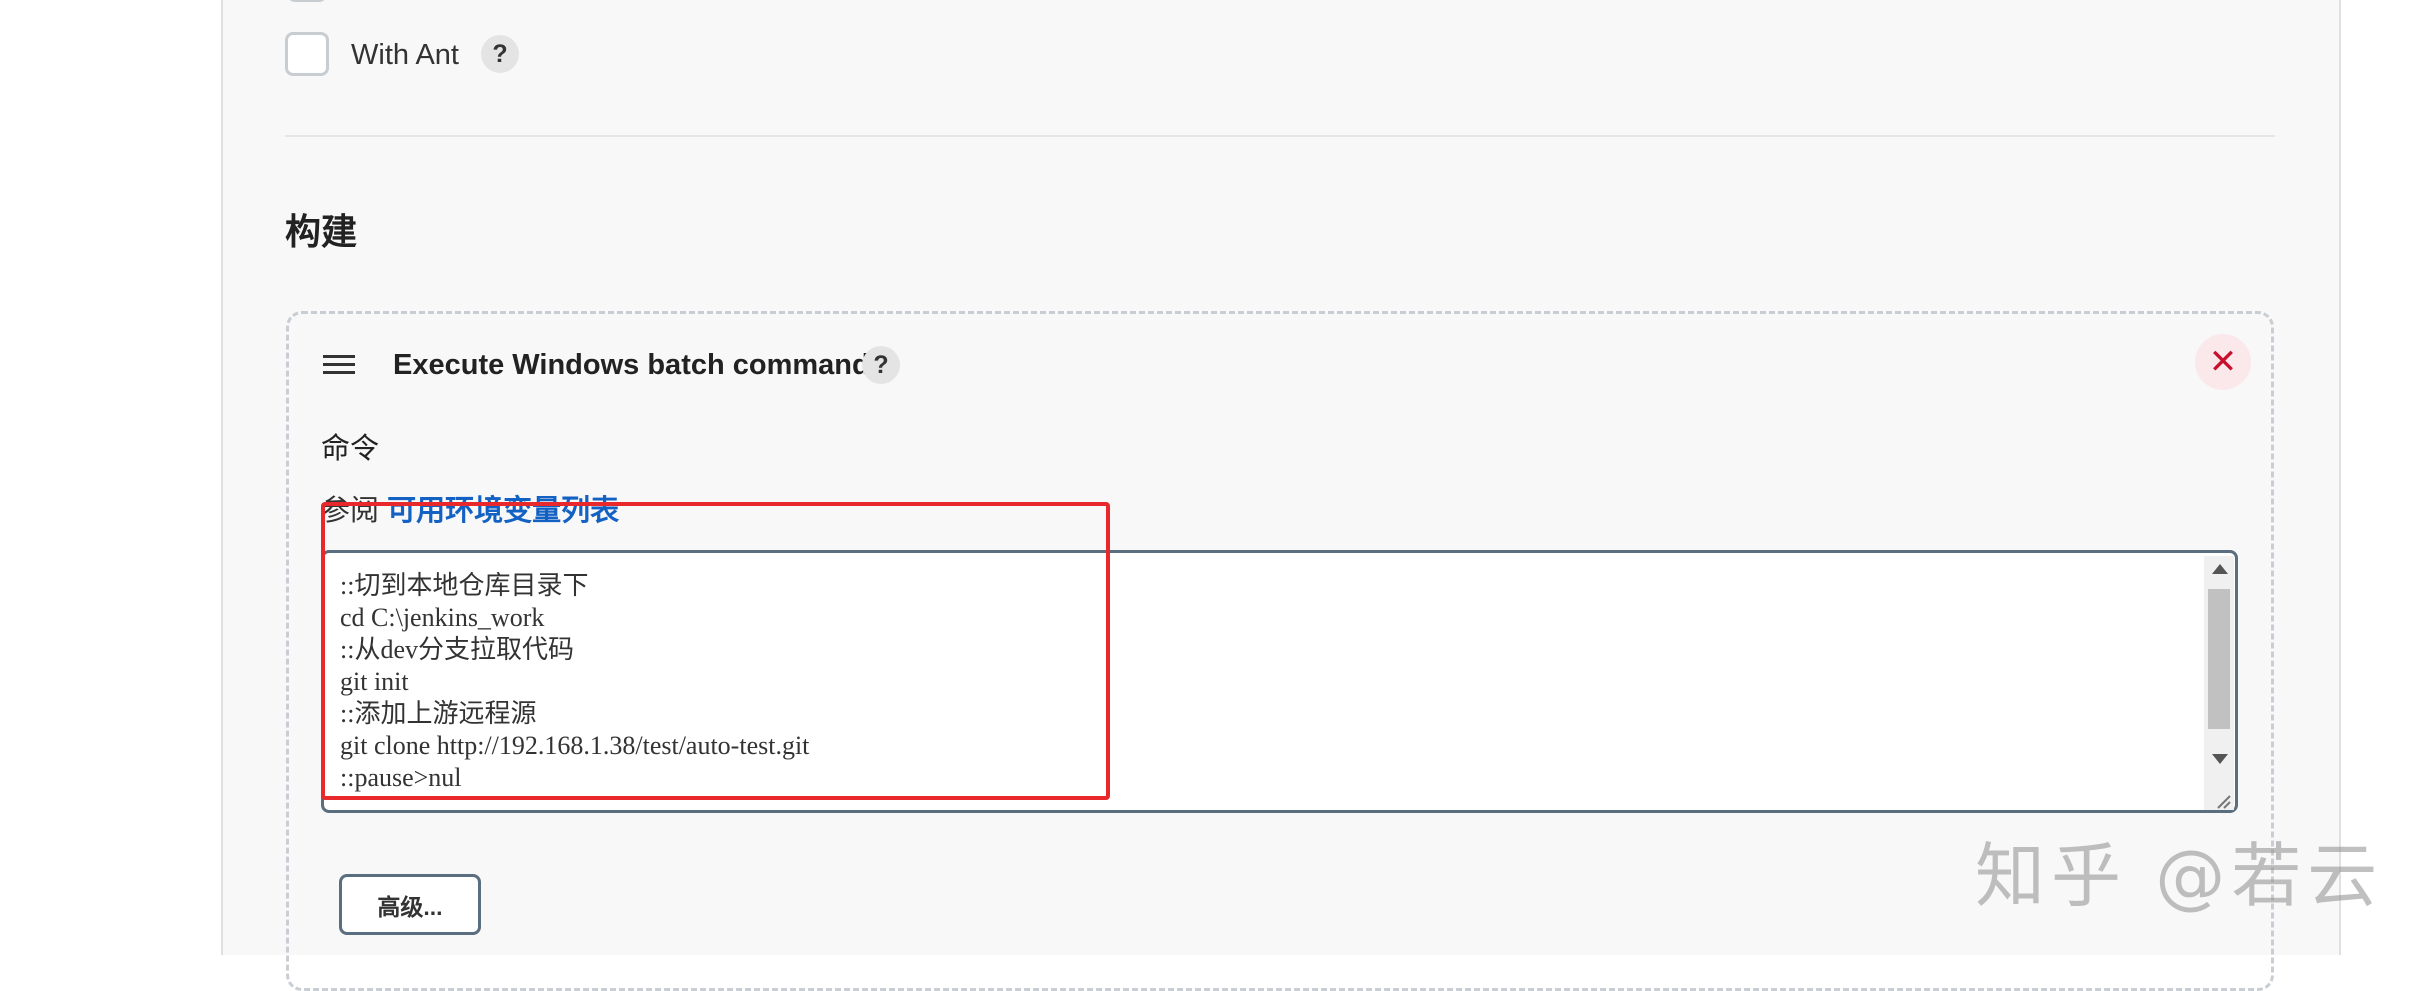  I want to click on textarea-scrollbar, so click(2219, 683).